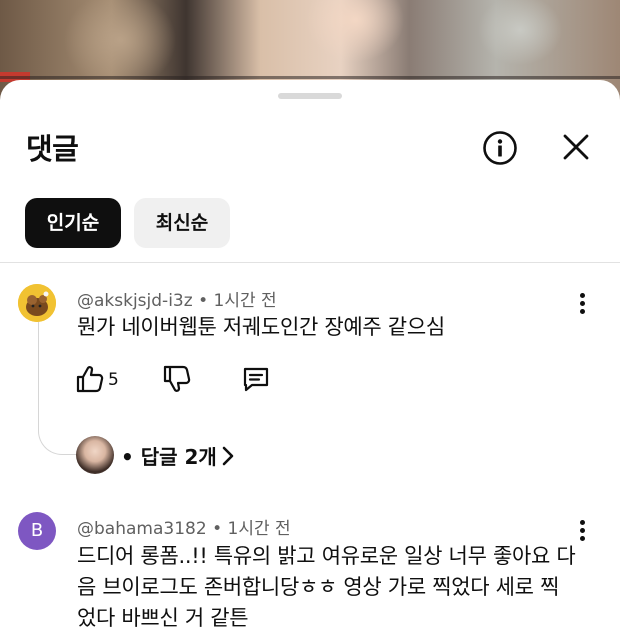 This screenshot has width=620, height=640. I want to click on comment-text-line: 음 브이로그도 존버합니당ㅎㅎ 영상 가로 찍었다 세로 찍, so click(318, 587).